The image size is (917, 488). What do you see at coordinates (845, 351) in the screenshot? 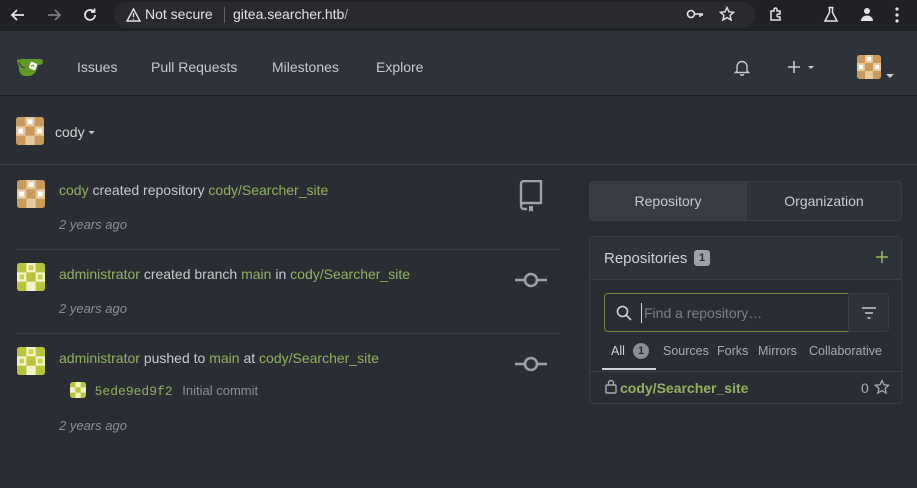
I see `subtab-collaborative: Collaborative` at bounding box center [845, 351].